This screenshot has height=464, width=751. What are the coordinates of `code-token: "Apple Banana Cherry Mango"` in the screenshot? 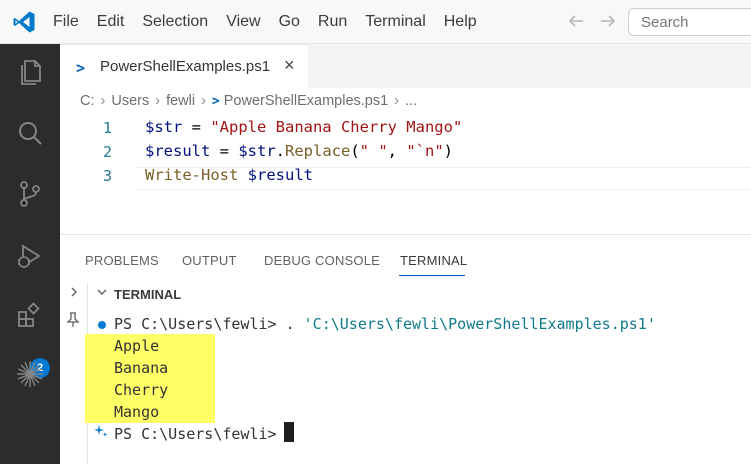 It's located at (336, 127).